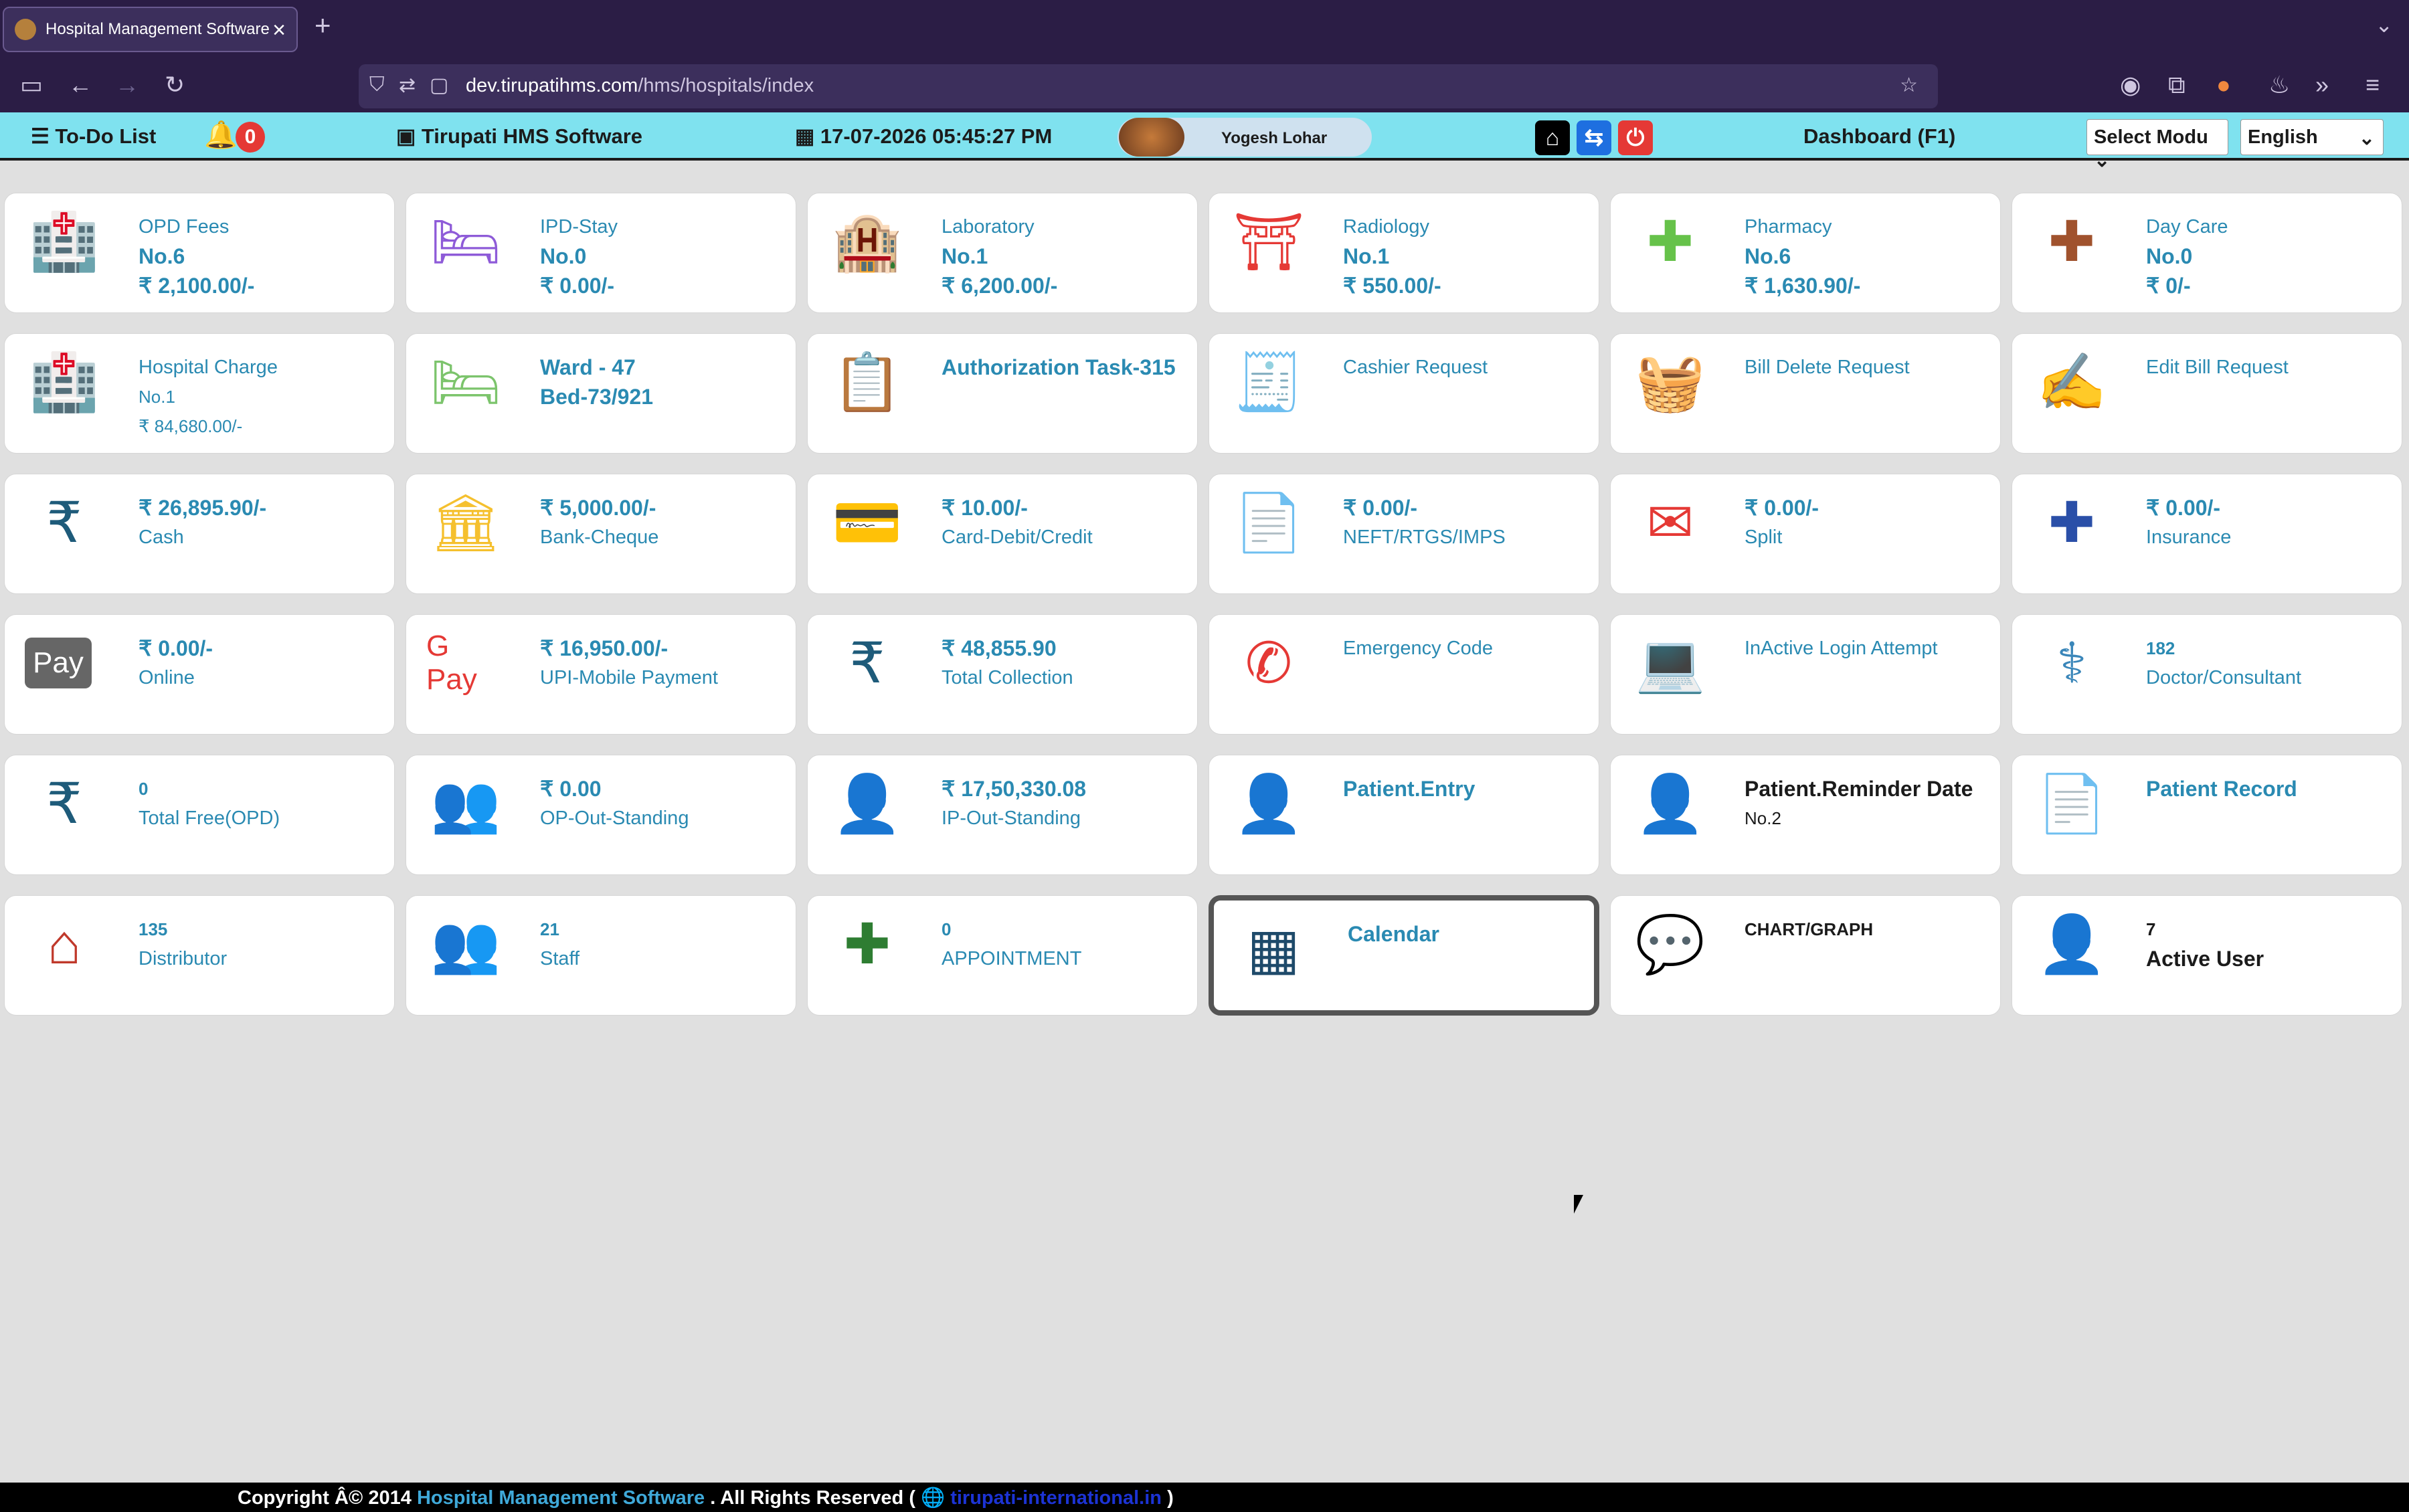  I want to click on dashboard-card: ✉ ₹ 0.00/- Split, so click(1805, 534).